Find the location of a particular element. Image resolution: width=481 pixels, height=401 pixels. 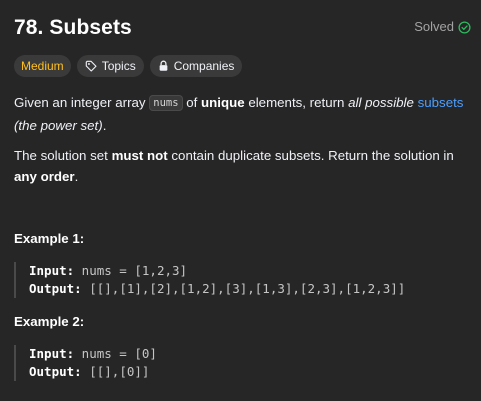

difficulty-label: Medium is located at coordinates (42, 66).